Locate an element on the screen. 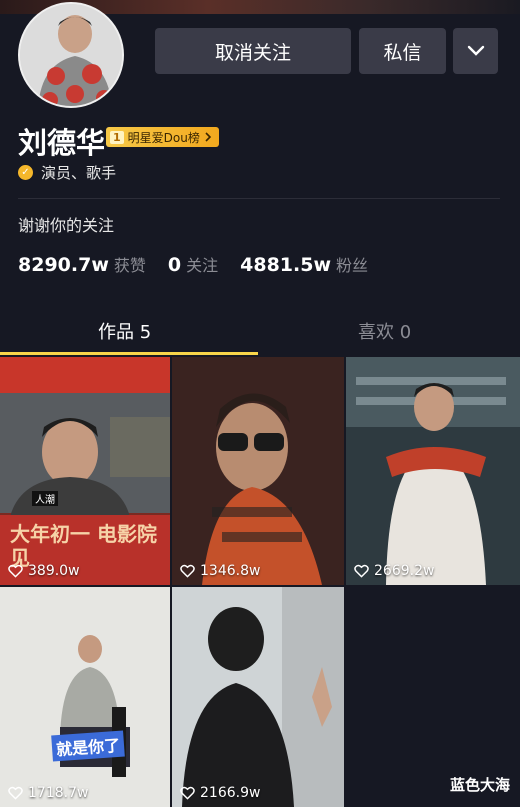 The height and width of the screenshot is (807, 520). verification-row: ✓ 演员、歌手 is located at coordinates (67, 172).